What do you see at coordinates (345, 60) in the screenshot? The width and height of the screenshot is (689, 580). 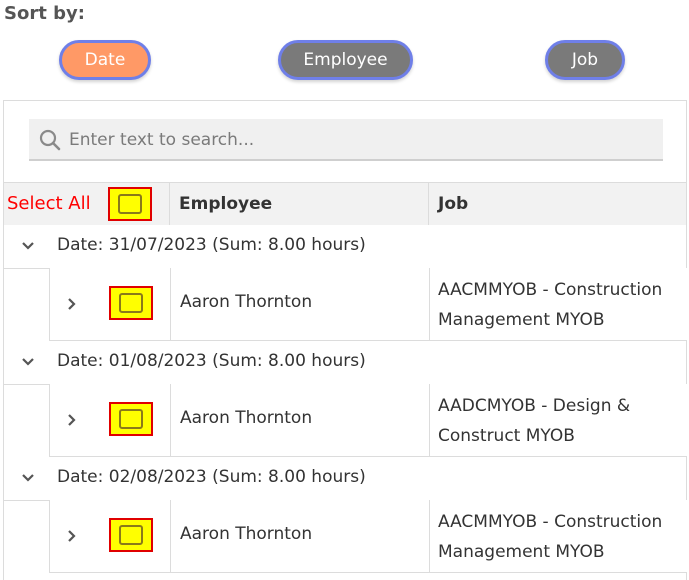 I see `sort-by-employee-button: Employee` at bounding box center [345, 60].